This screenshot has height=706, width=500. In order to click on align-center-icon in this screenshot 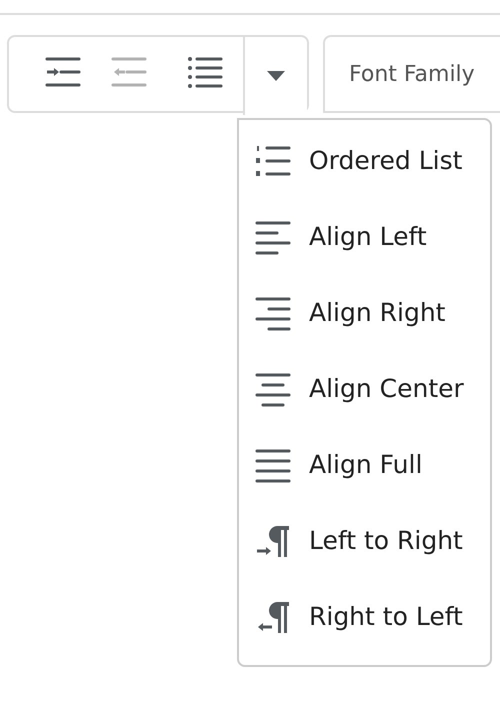, I will do `click(273, 389)`.